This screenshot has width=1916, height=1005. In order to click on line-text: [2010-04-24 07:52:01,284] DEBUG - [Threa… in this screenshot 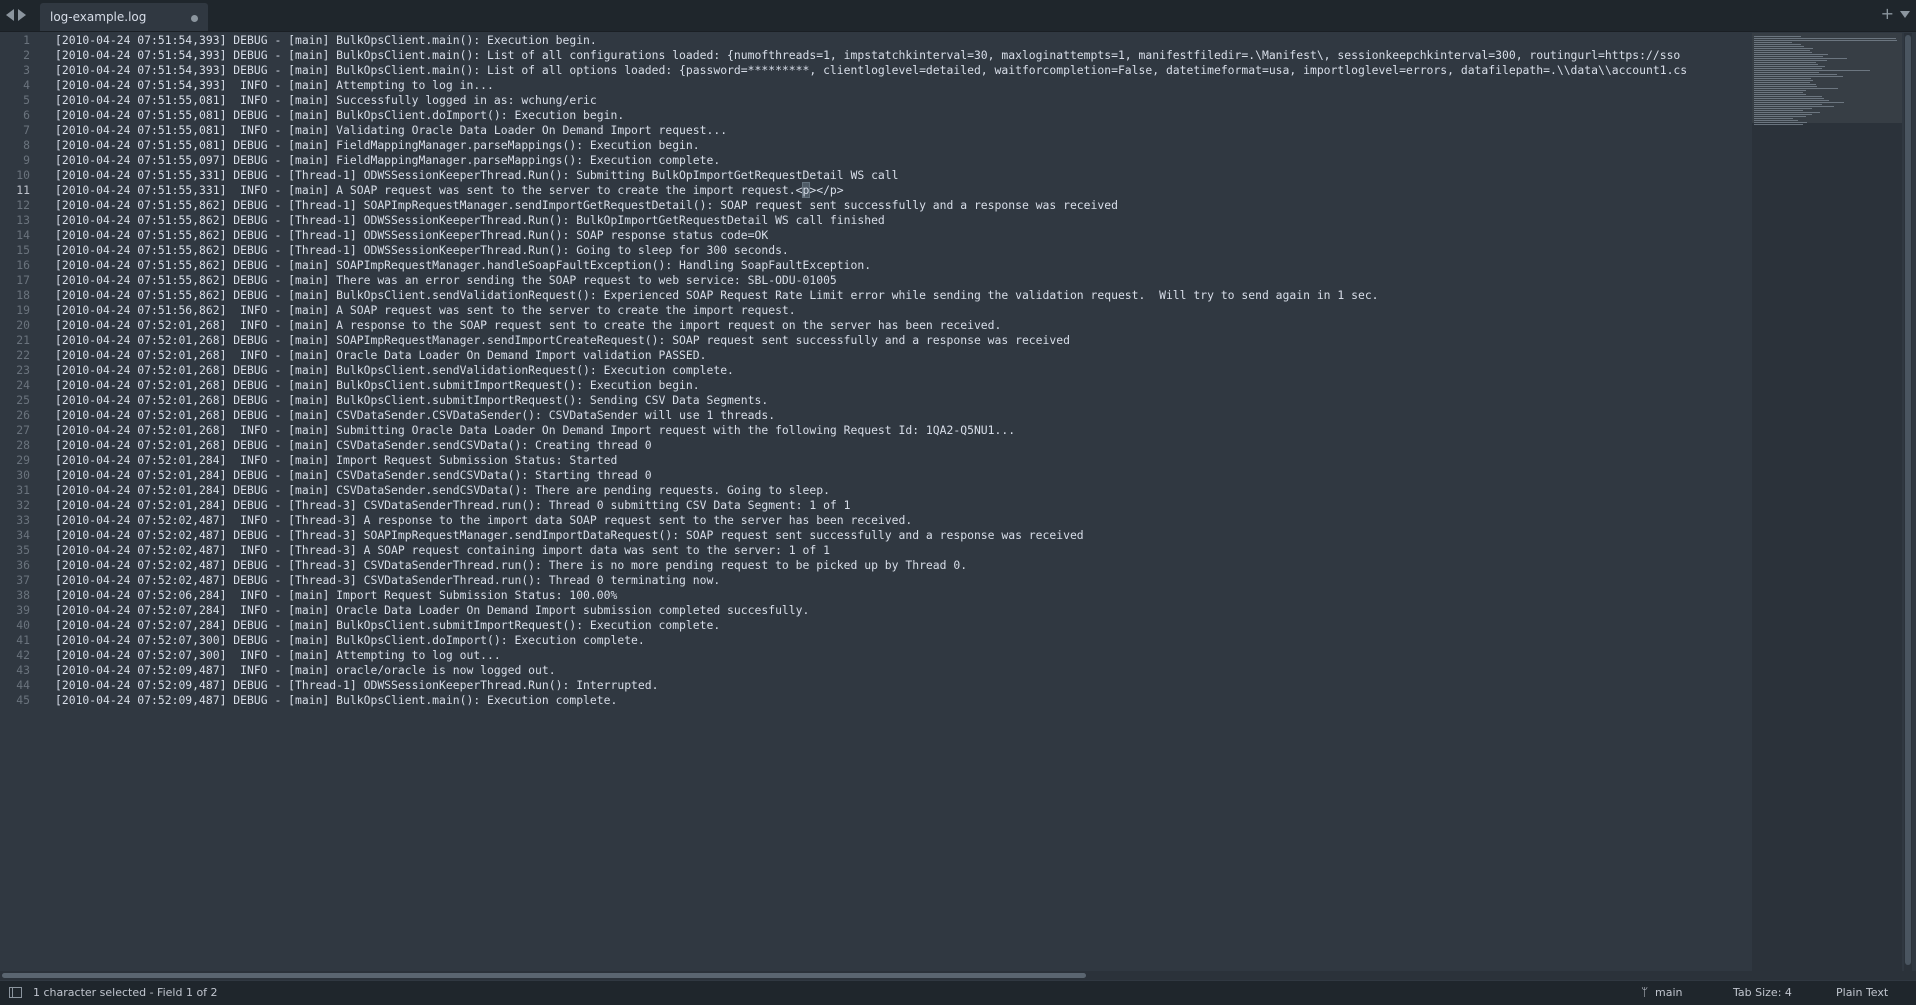, I will do `click(453, 505)`.